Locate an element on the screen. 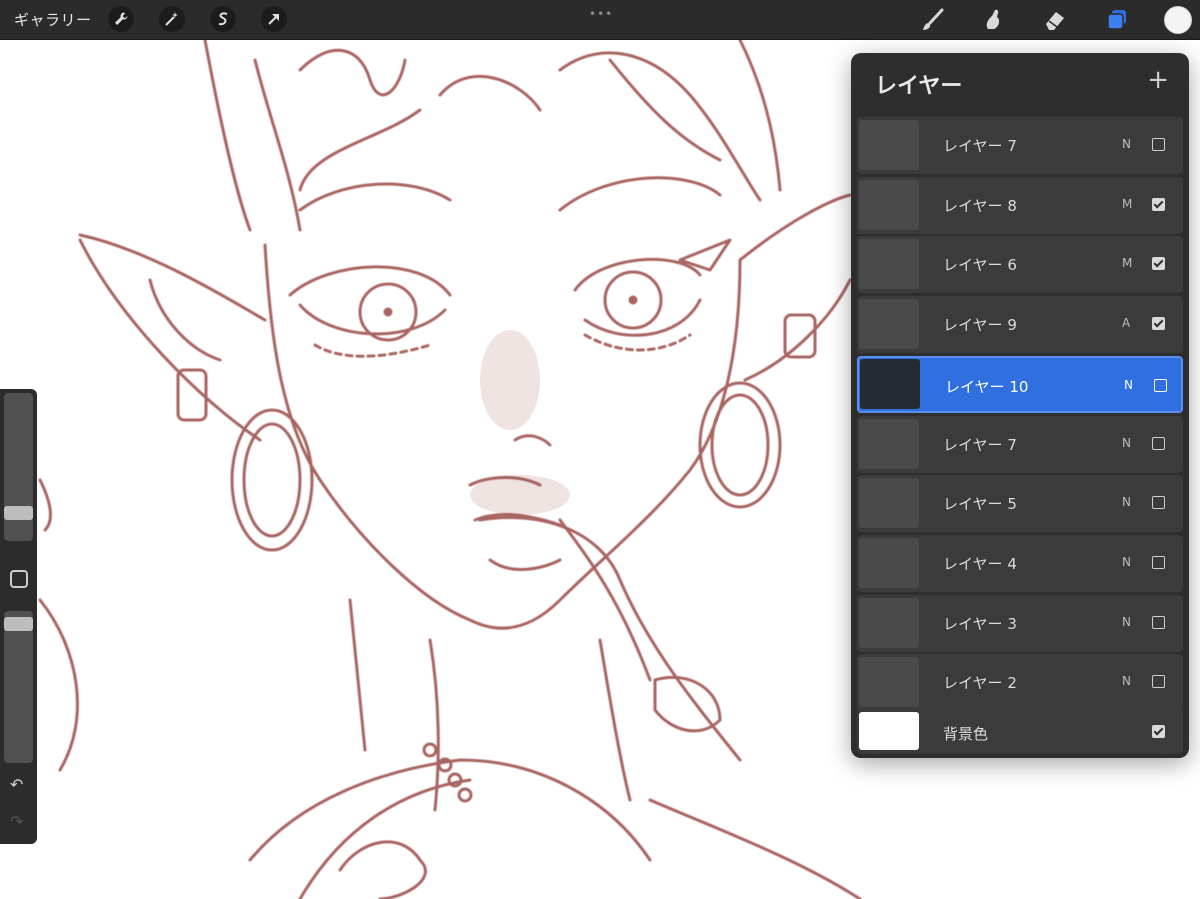 The width and height of the screenshot is (1200, 899). layer-name: レイヤー 4 is located at coordinates (980, 563).